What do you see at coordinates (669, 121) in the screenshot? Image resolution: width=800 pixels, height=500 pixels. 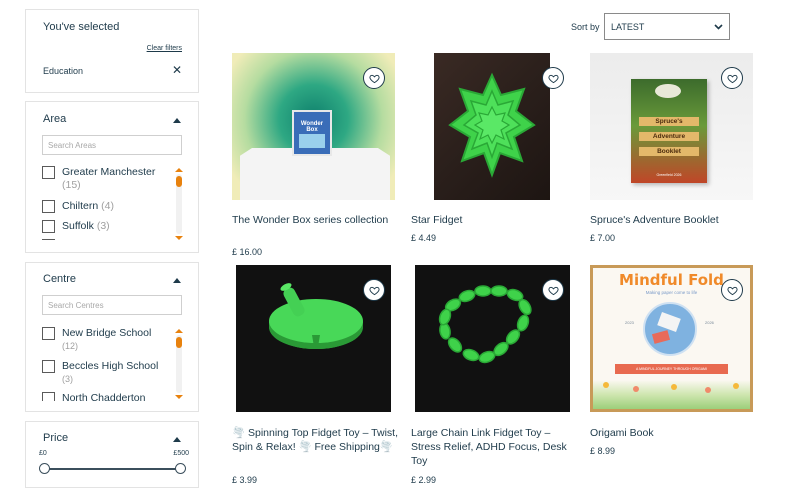 I see `product-image-text: Spruce's` at bounding box center [669, 121].